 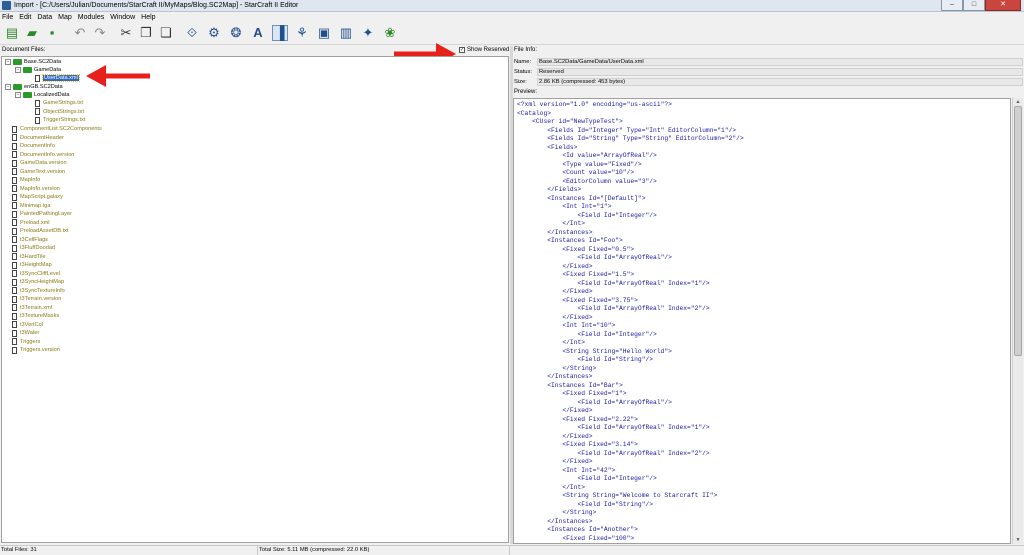 I want to click on minimize-button: –, so click(x=952, y=5).